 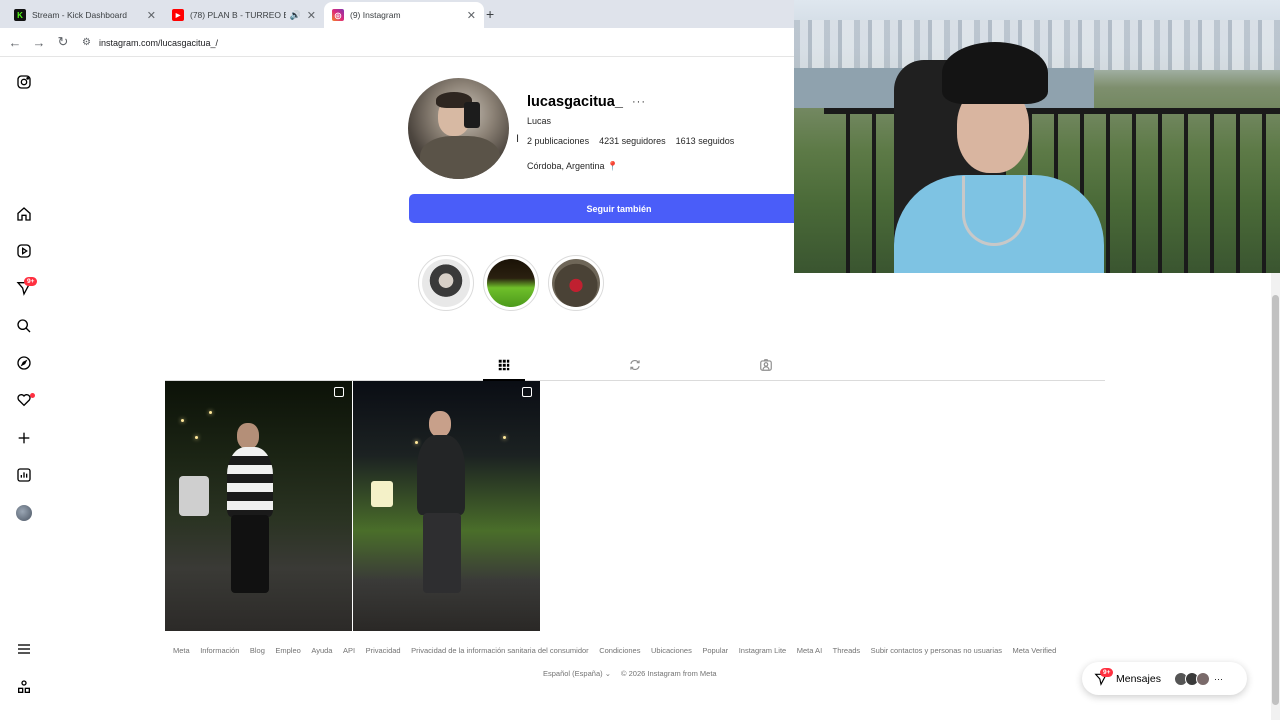 I want to click on browser-tab-instagram: ◎ (9) Instagram ✕, so click(x=404, y=15).